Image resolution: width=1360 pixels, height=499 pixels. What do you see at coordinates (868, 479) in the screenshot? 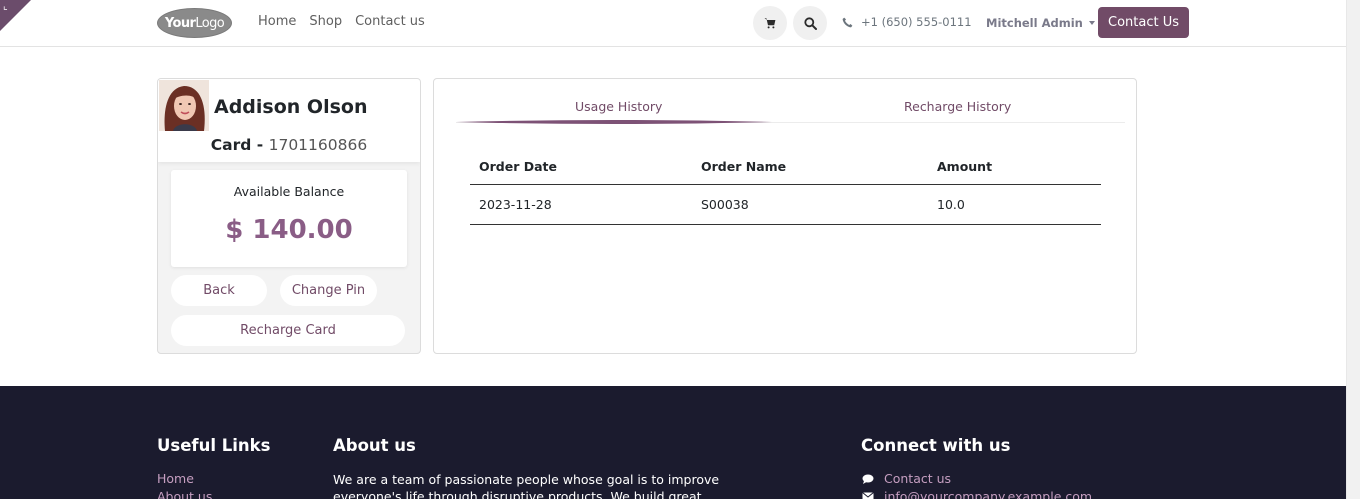
I see `comment-icon` at bounding box center [868, 479].